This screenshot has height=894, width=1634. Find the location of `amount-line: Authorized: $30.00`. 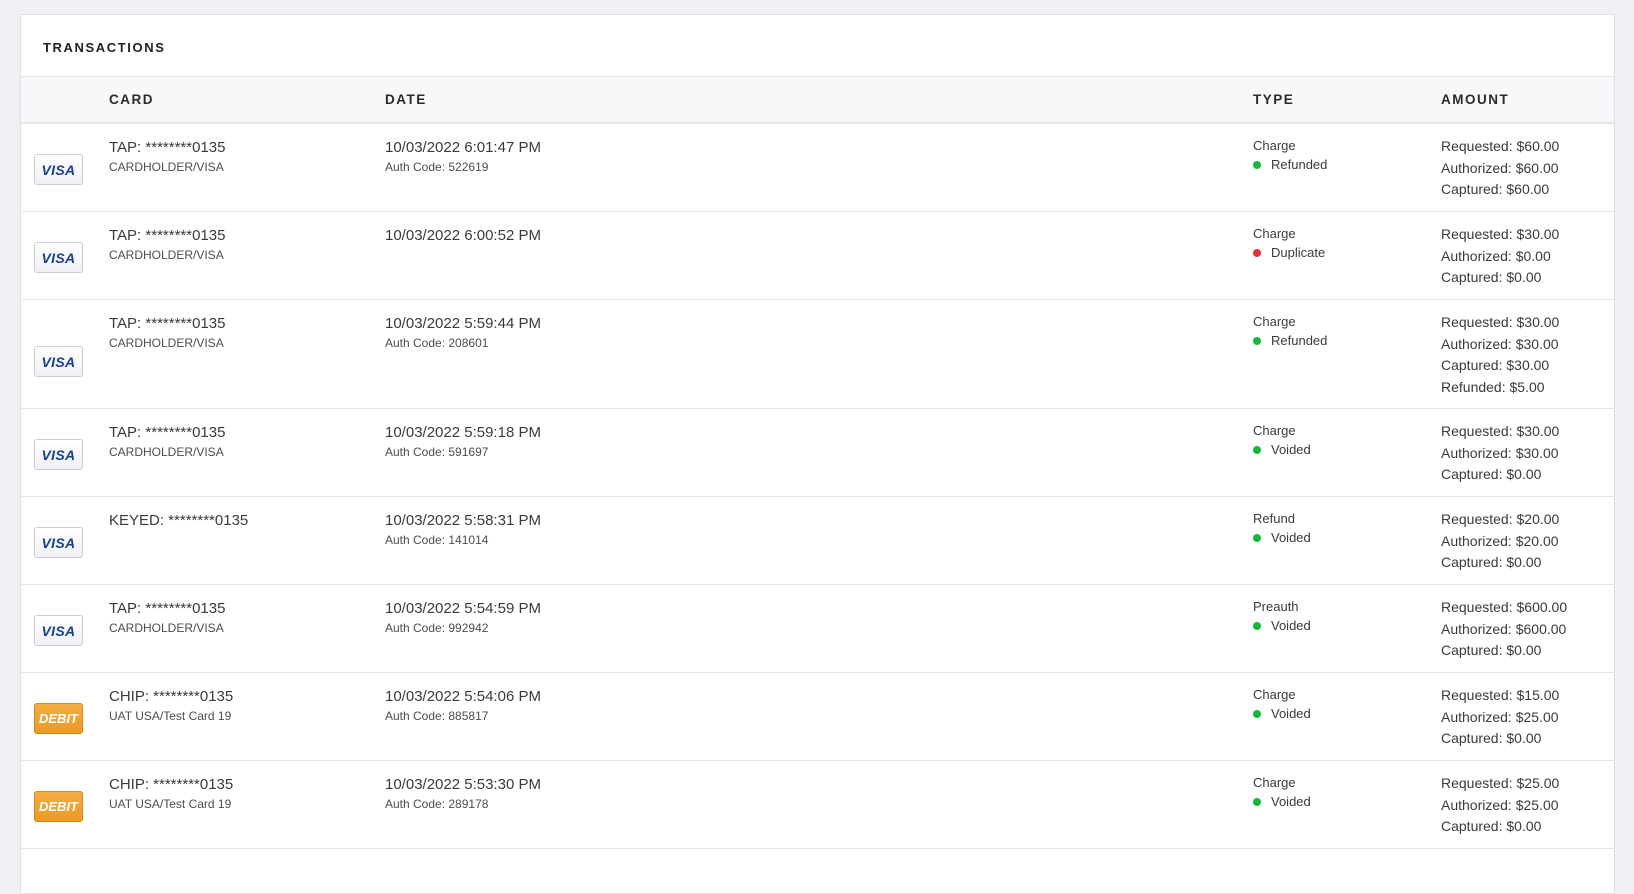

amount-line: Authorized: $30.00 is located at coordinates (1500, 452).